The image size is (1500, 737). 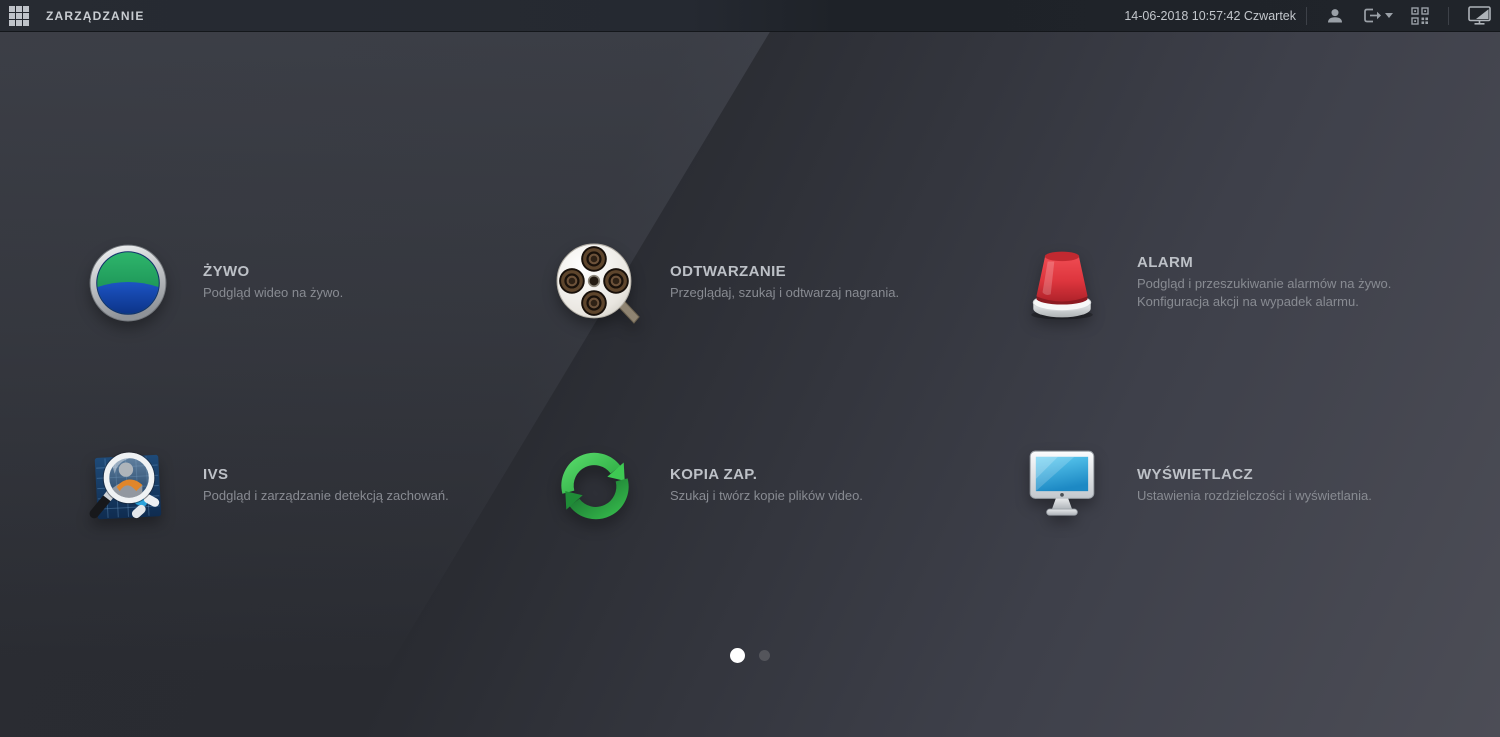 I want to click on monitor-output-icon, so click(x=1479, y=15).